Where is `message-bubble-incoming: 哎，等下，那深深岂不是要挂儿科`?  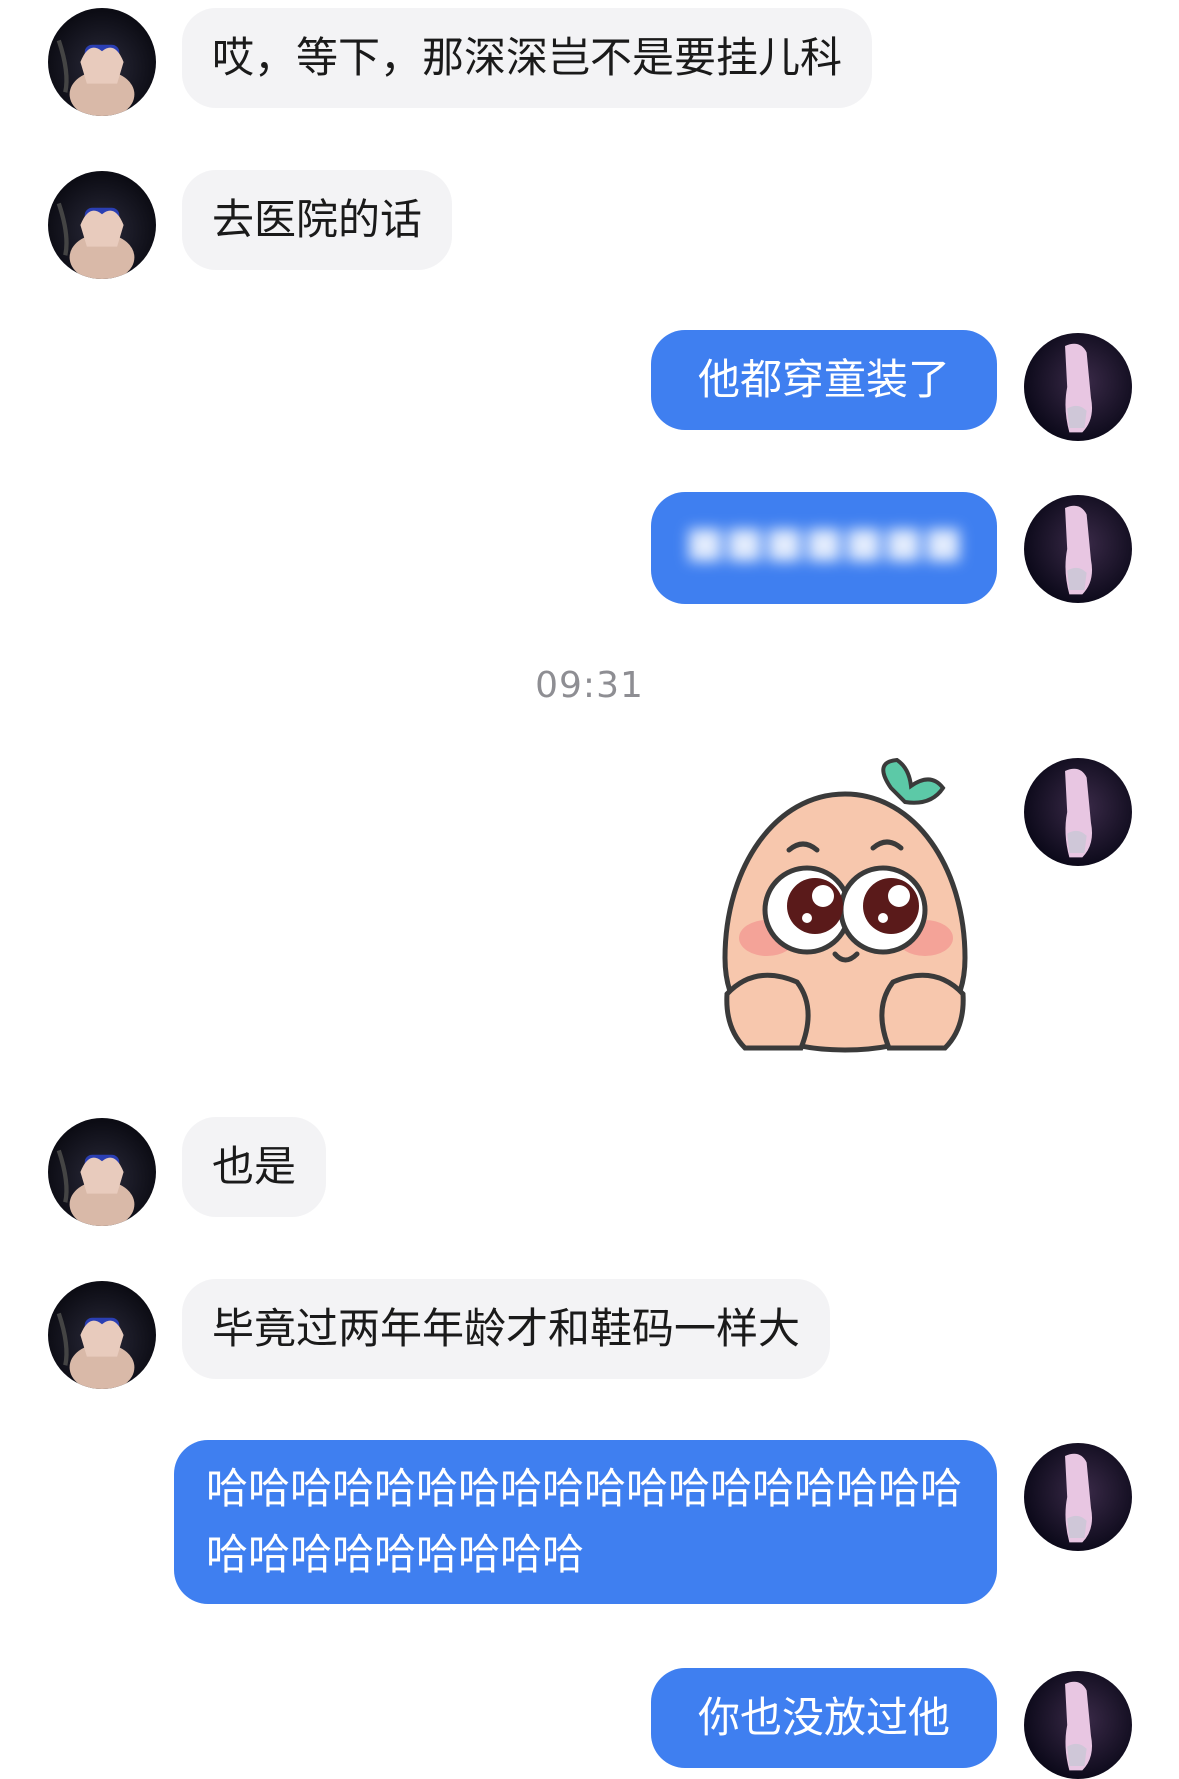 message-bubble-incoming: 哎，等下，那深深岂不是要挂儿科 is located at coordinates (527, 58).